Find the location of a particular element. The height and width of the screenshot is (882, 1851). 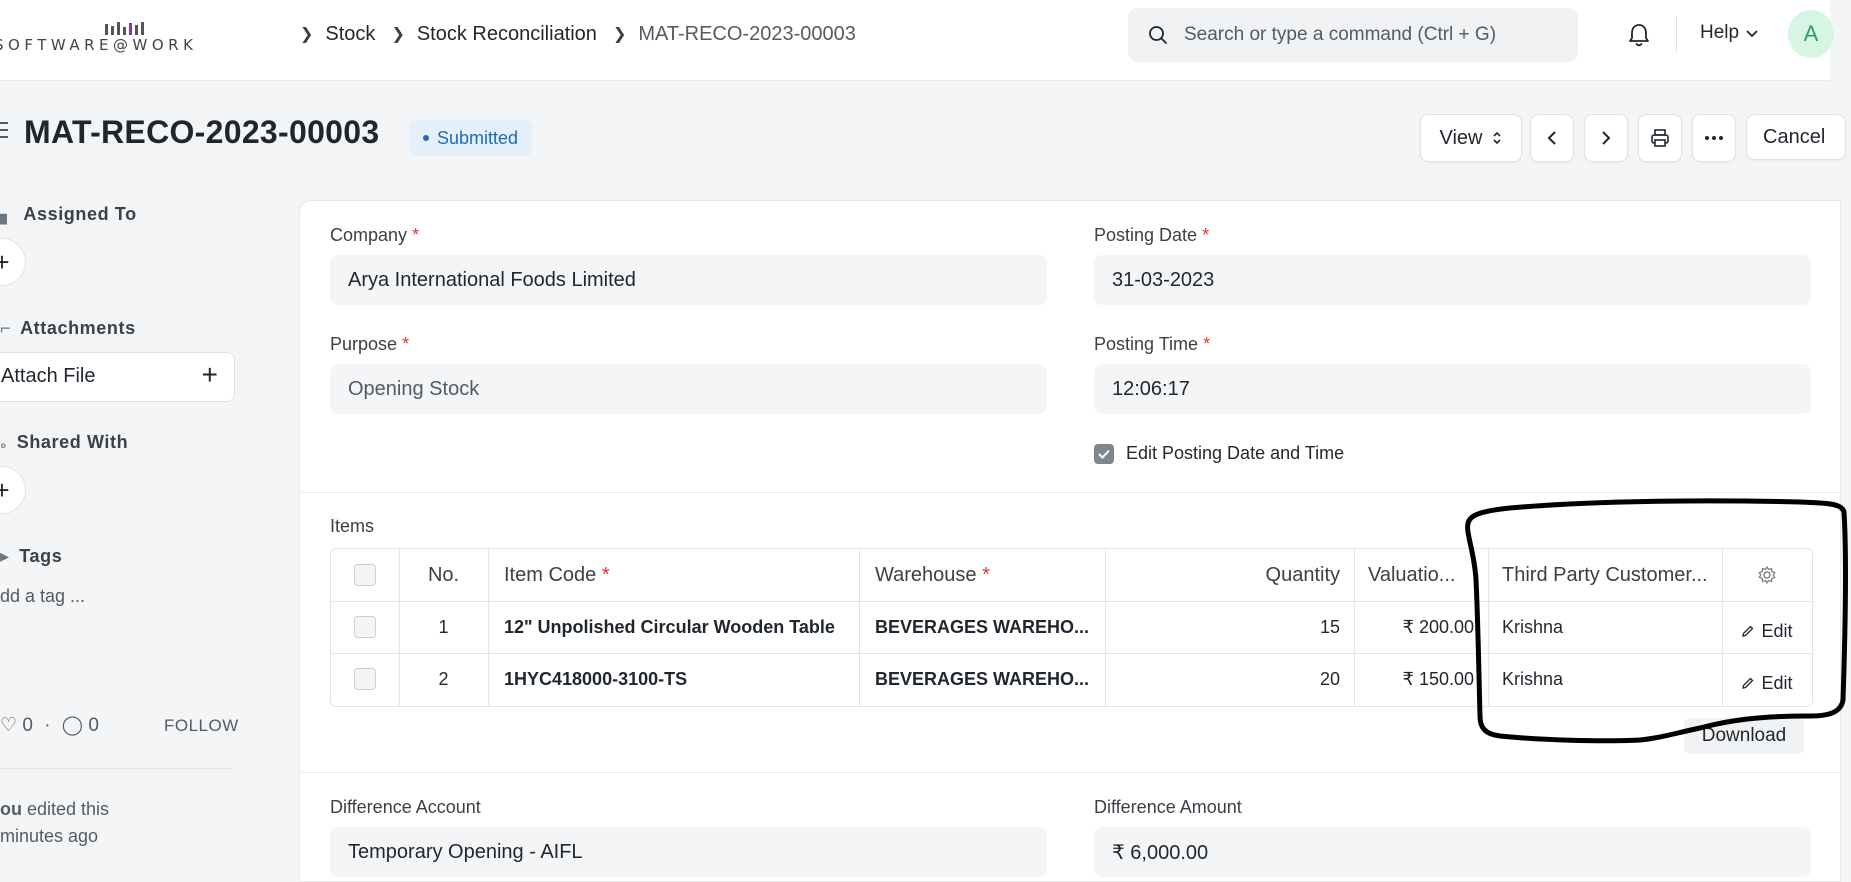

bell-icon is located at coordinates (1639, 35).